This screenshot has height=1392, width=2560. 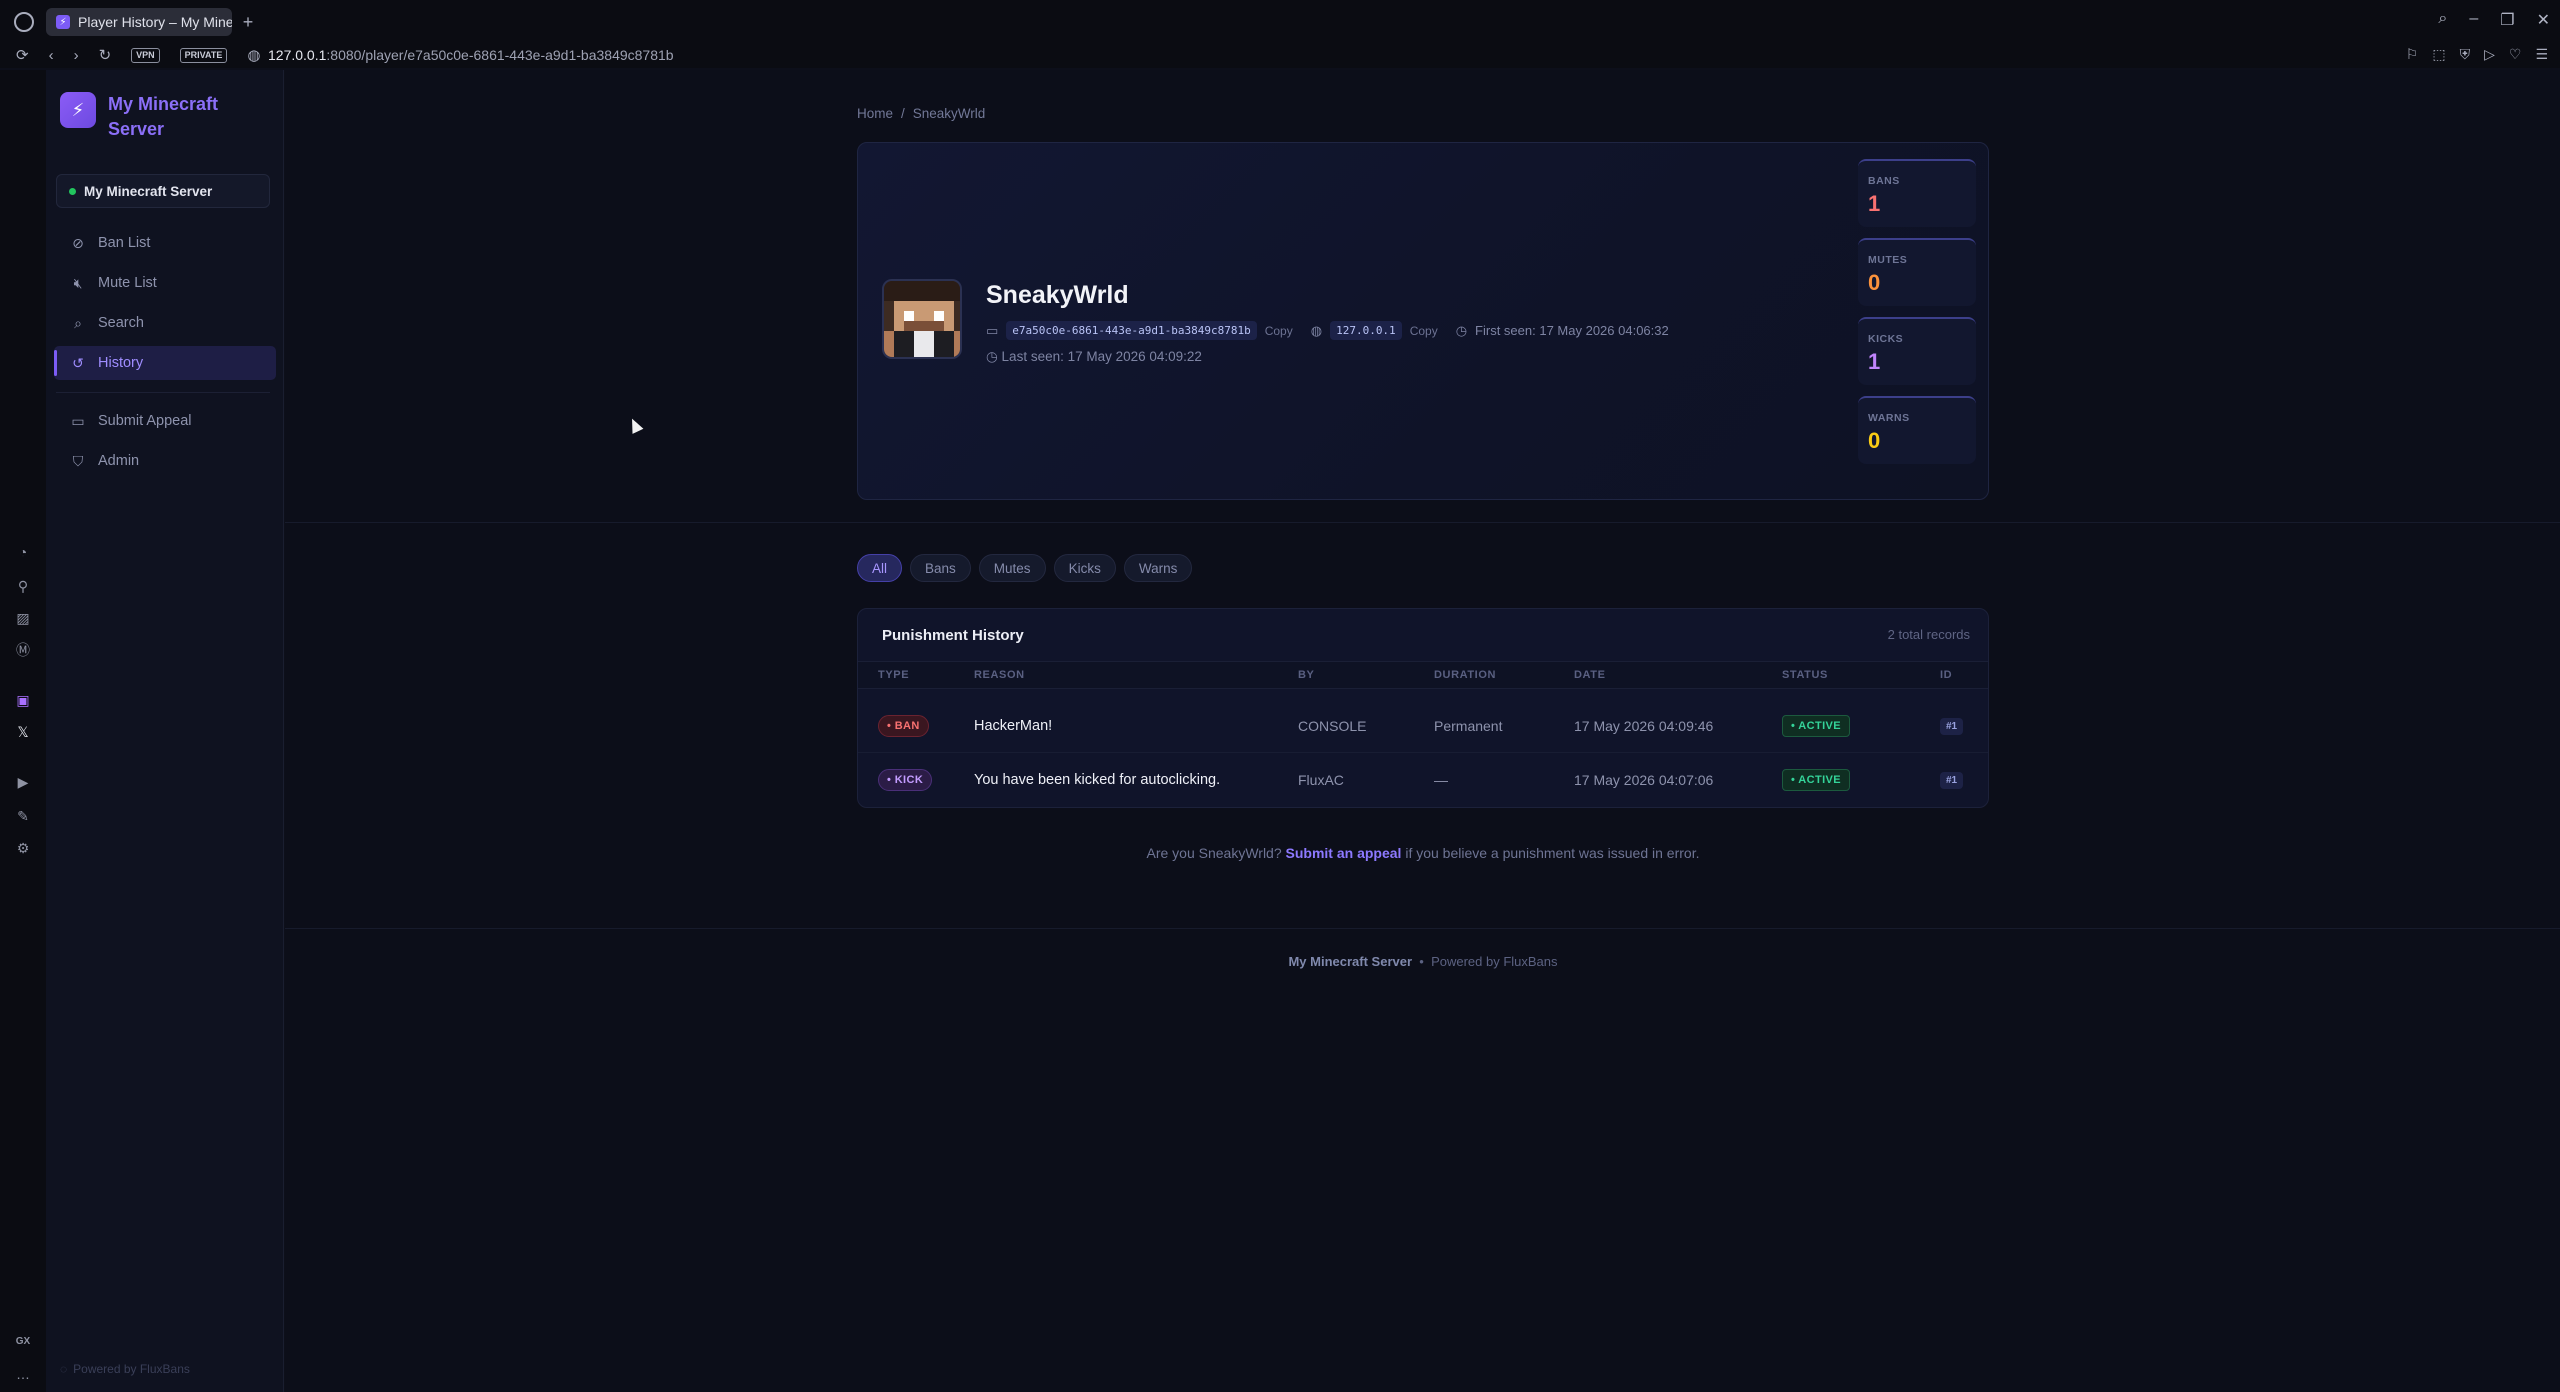 What do you see at coordinates (78, 460) in the screenshot?
I see `shield-icon: ⛉` at bounding box center [78, 460].